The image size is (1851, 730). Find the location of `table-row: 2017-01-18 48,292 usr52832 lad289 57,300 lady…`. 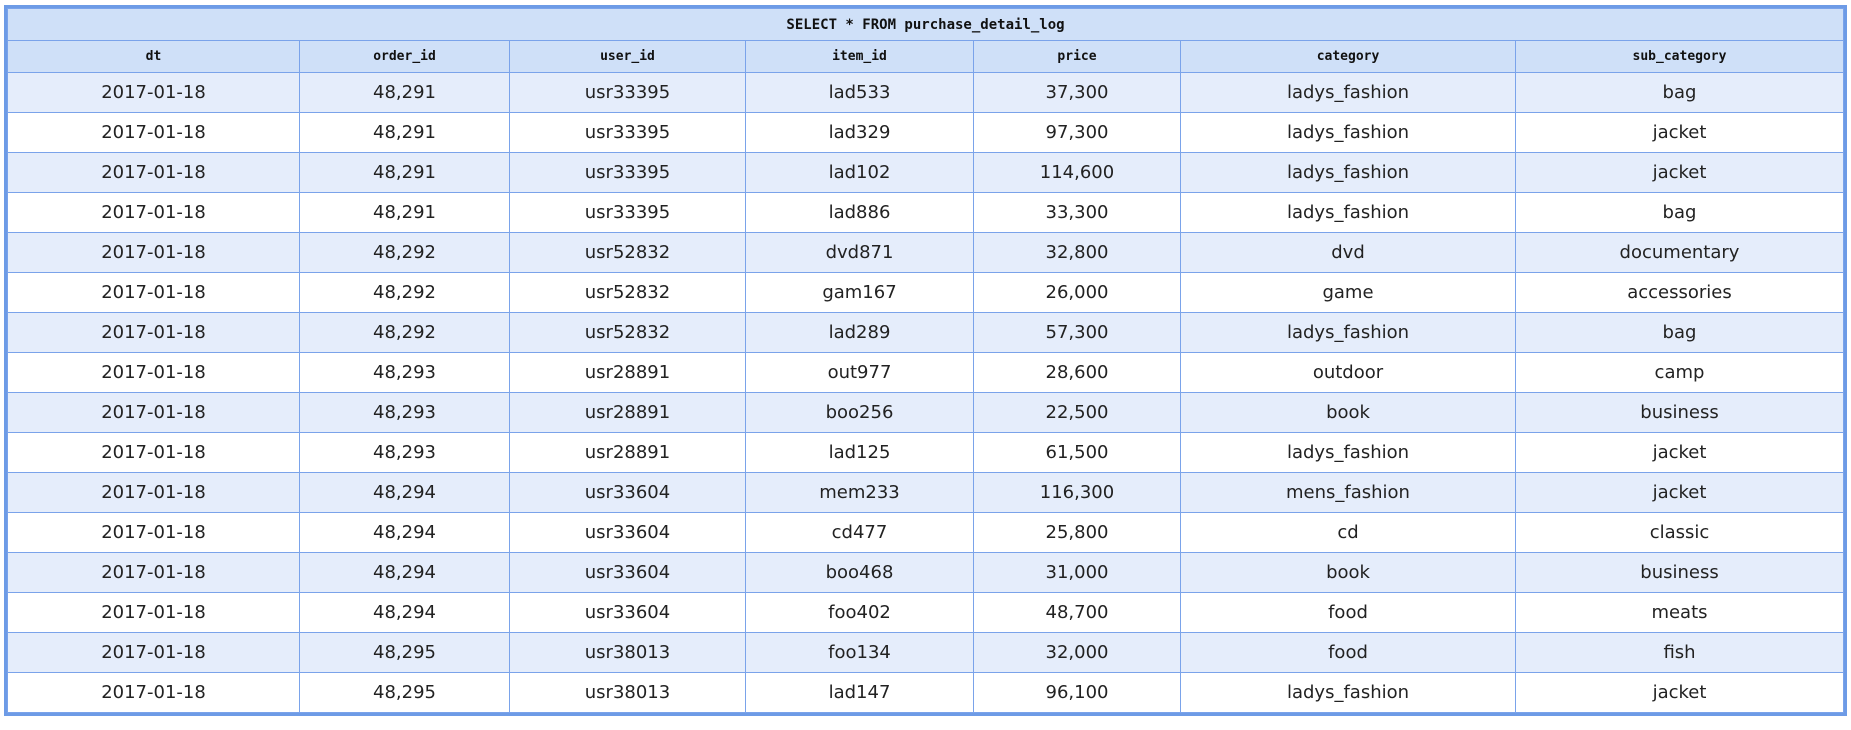

table-row: 2017-01-18 48,292 usr52832 lad289 57,300 lady… is located at coordinates (925, 332).